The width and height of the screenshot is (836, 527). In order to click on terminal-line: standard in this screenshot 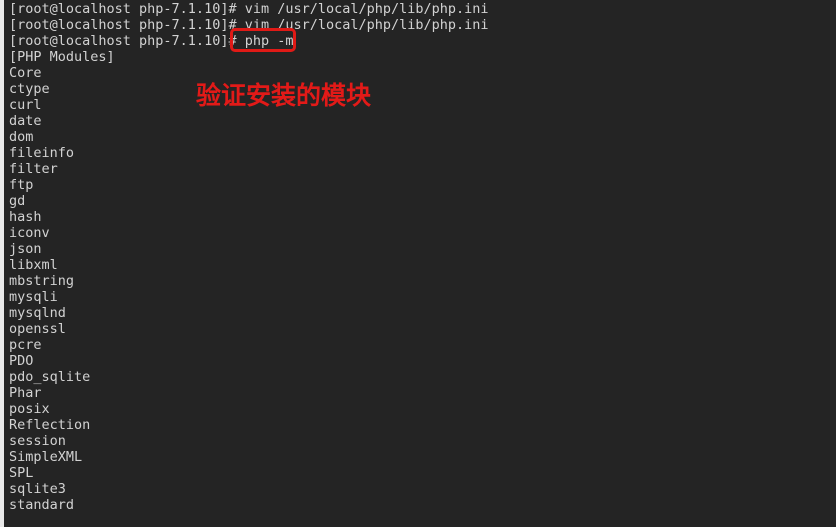, I will do `click(42, 505)`.